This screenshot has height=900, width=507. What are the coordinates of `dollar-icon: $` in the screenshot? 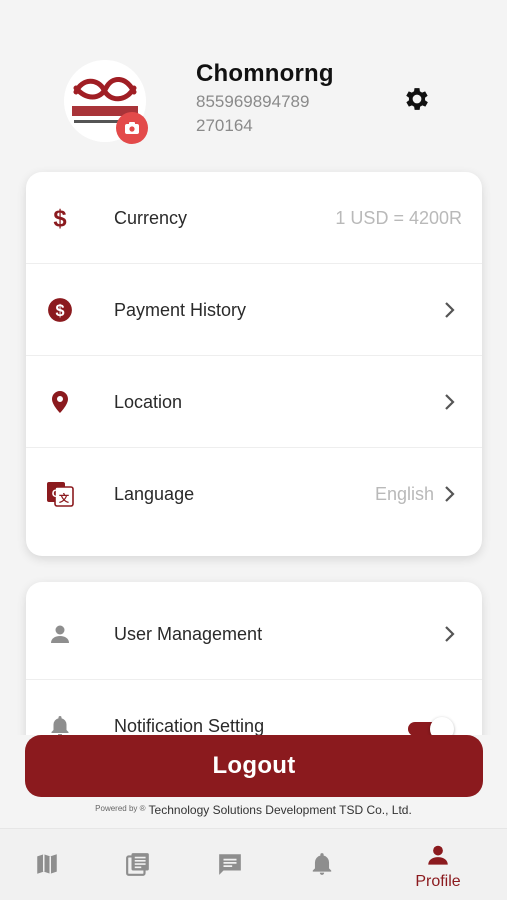 It's located at (60, 218).